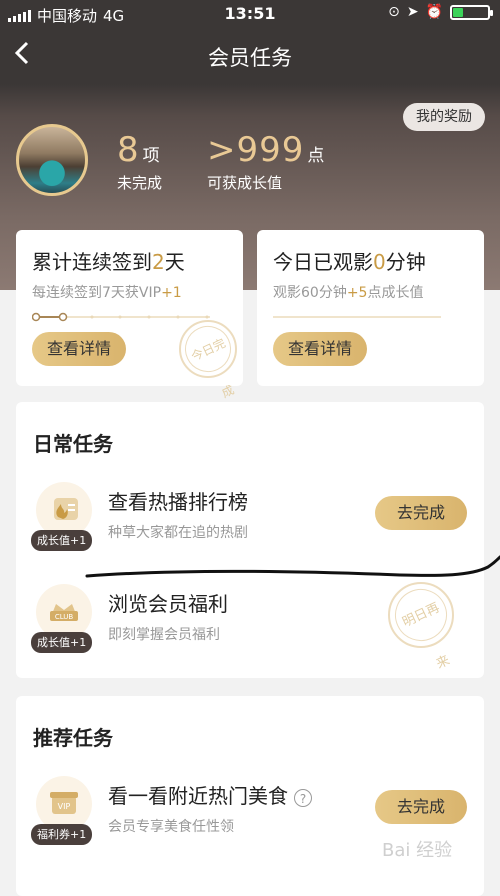 The width and height of the screenshot is (500, 896). What do you see at coordinates (140, 183) in the screenshot?
I see `incomplete-label: 未完成` at bounding box center [140, 183].